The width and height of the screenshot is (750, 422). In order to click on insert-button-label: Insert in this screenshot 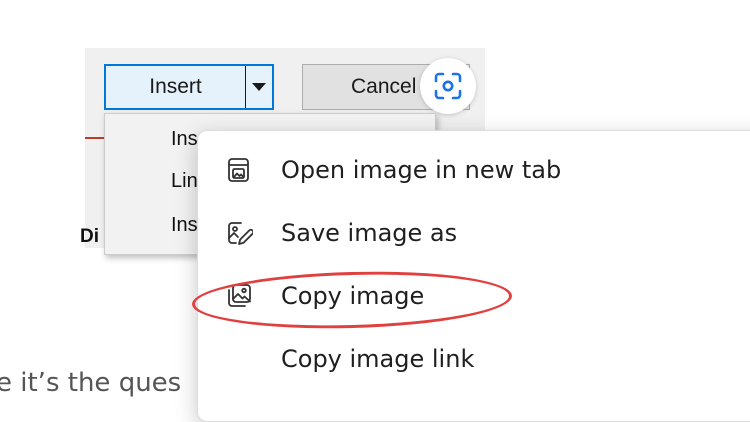, I will do `click(175, 86)`.